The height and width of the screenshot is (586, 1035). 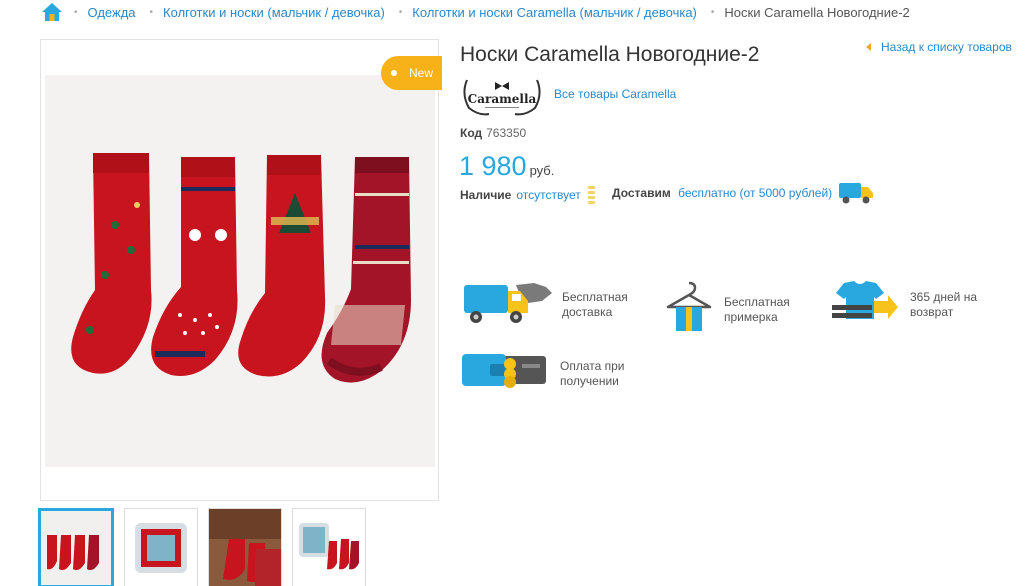 I want to click on availability-value: отсутствует, so click(x=548, y=195).